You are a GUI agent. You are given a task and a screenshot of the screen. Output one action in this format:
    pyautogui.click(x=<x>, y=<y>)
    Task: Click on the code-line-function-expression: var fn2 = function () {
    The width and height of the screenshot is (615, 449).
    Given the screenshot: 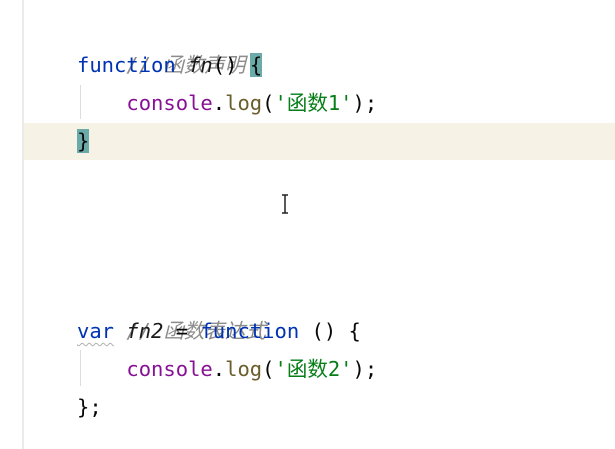 What is the action you would take?
    pyautogui.click(x=219, y=331)
    